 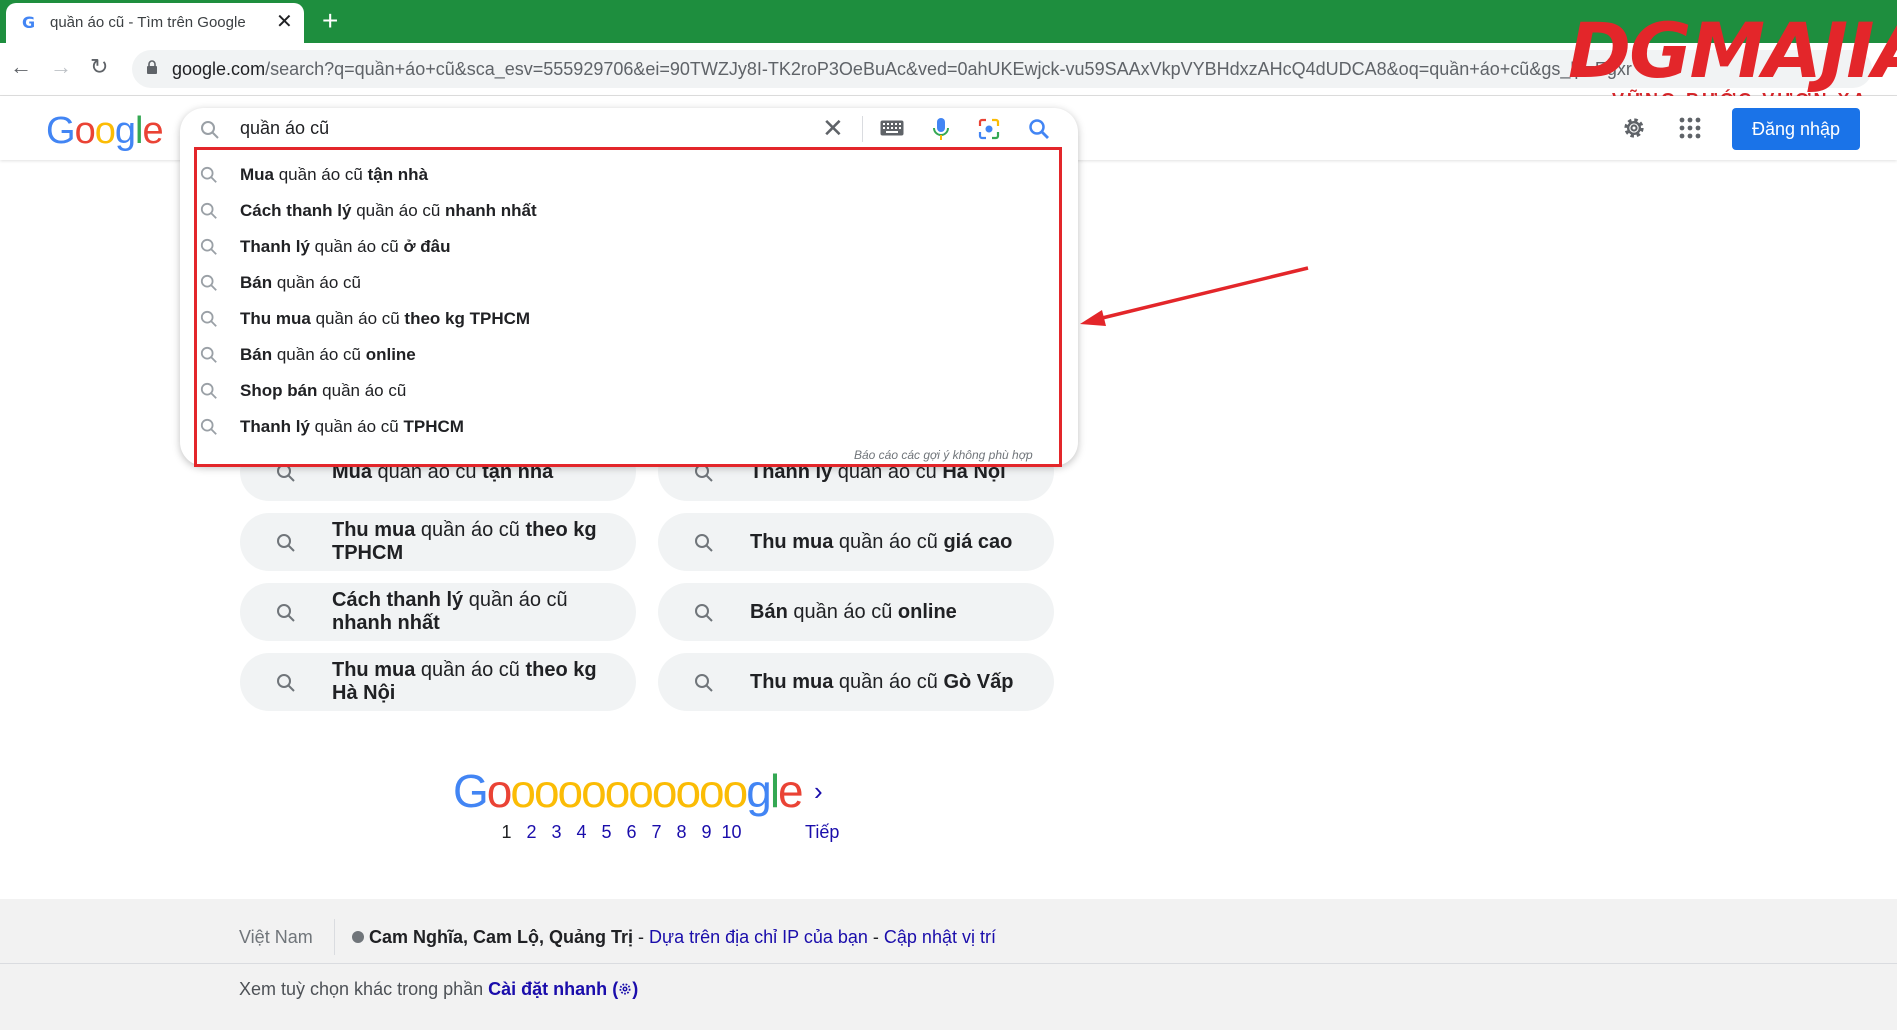 I want to click on reload-icon: ↻, so click(x=99, y=67).